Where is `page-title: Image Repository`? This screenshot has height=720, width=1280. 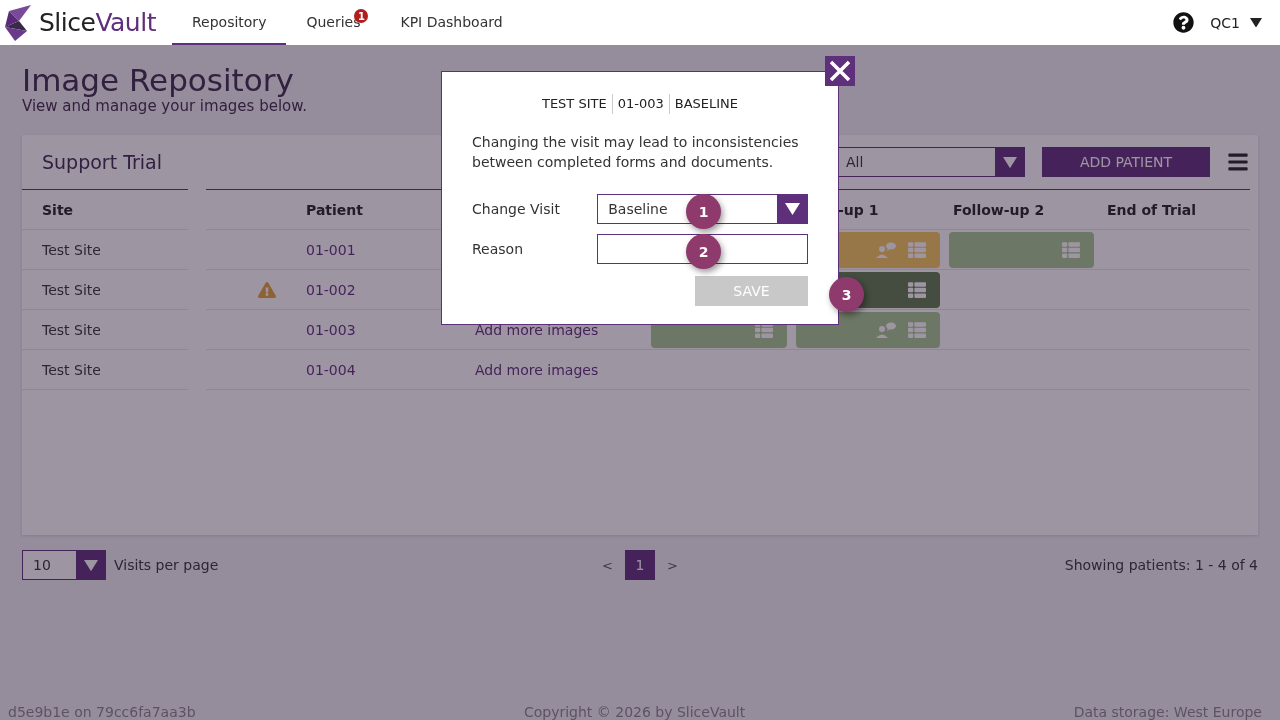
page-title: Image Repository is located at coordinates (158, 80).